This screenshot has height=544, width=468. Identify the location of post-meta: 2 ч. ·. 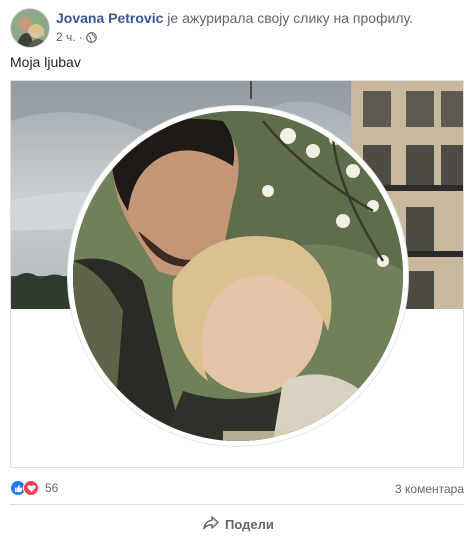
(76, 37).